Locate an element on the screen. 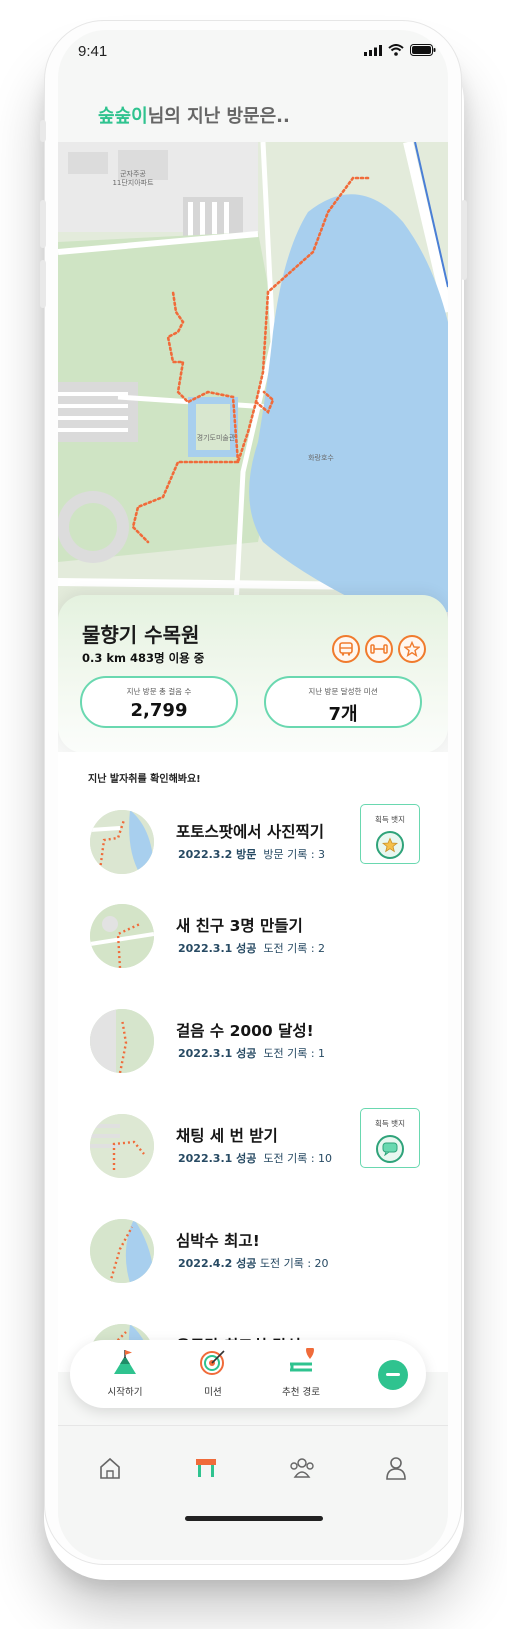  item-title: 새 친구 3명 만들기 is located at coordinates (239, 926).